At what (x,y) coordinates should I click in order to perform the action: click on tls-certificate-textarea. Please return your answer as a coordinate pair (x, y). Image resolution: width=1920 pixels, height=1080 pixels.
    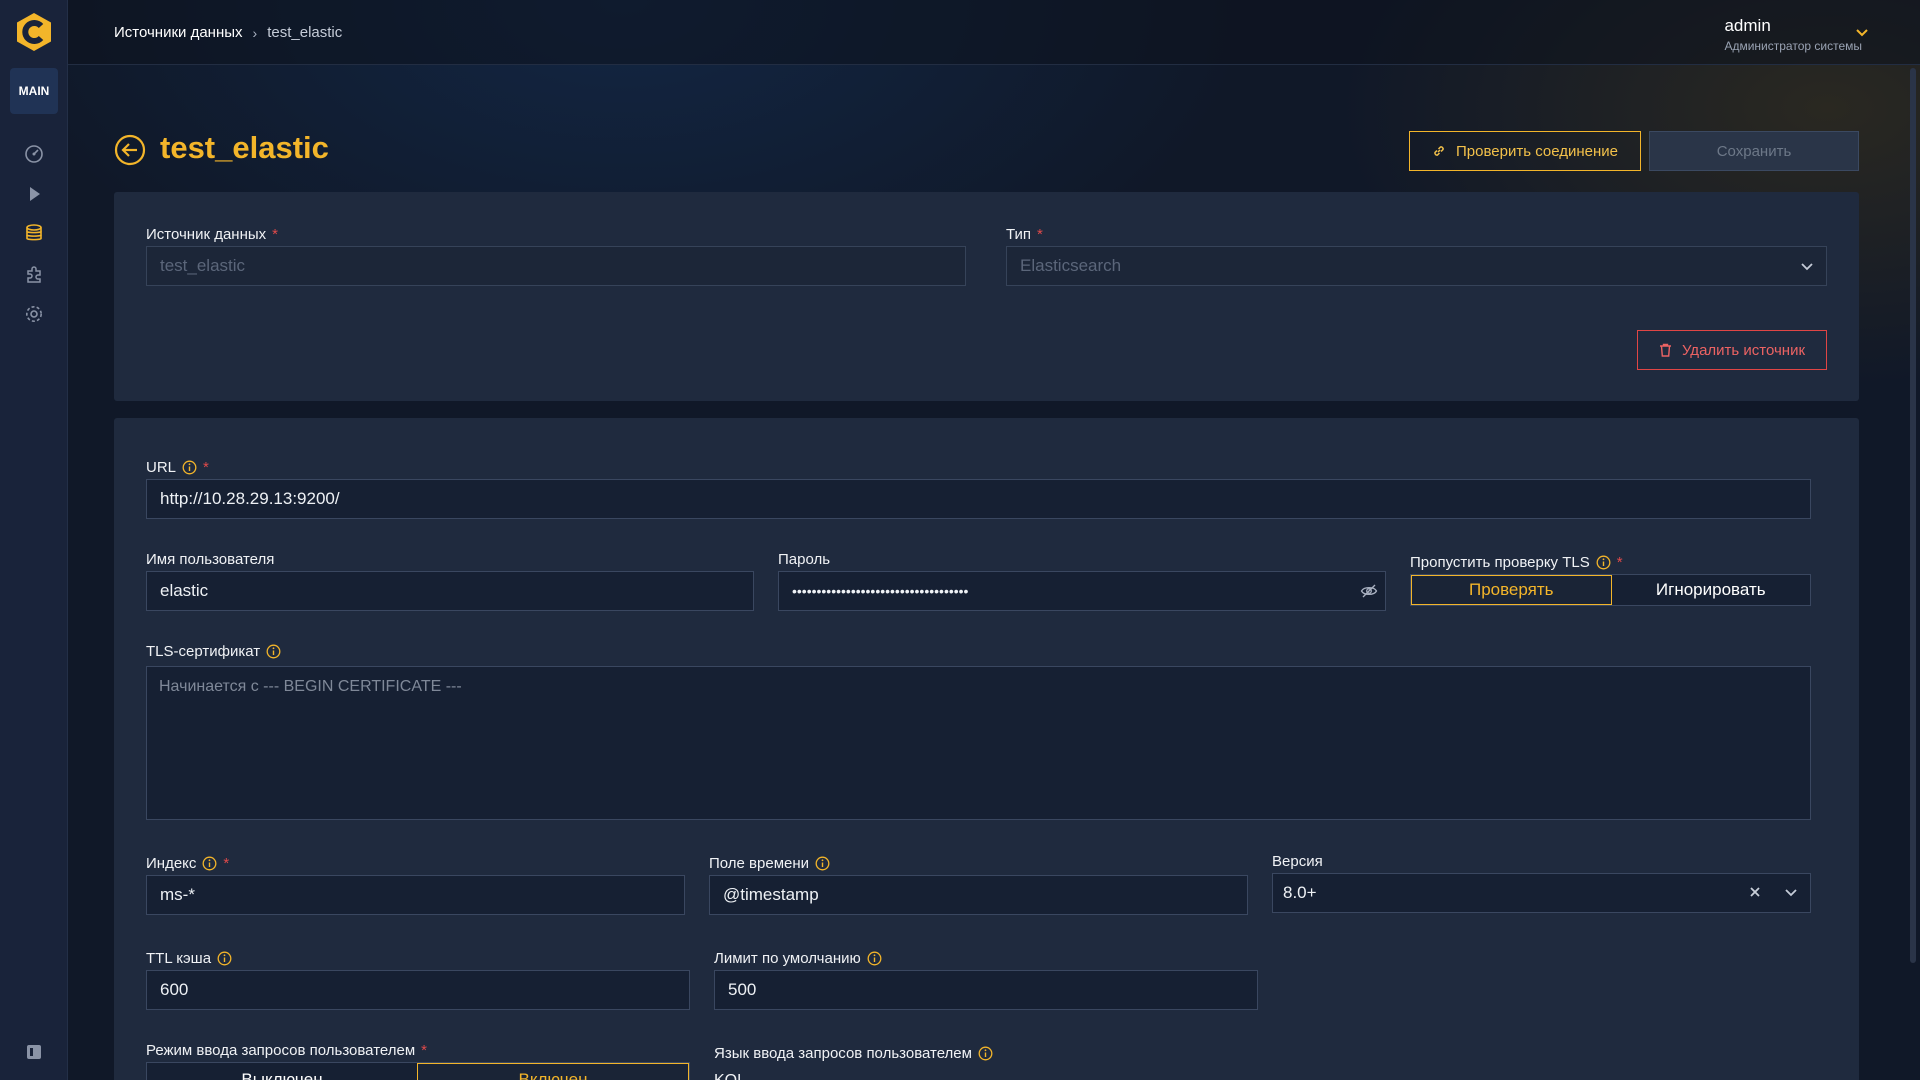
    Looking at the image, I should click on (978, 743).